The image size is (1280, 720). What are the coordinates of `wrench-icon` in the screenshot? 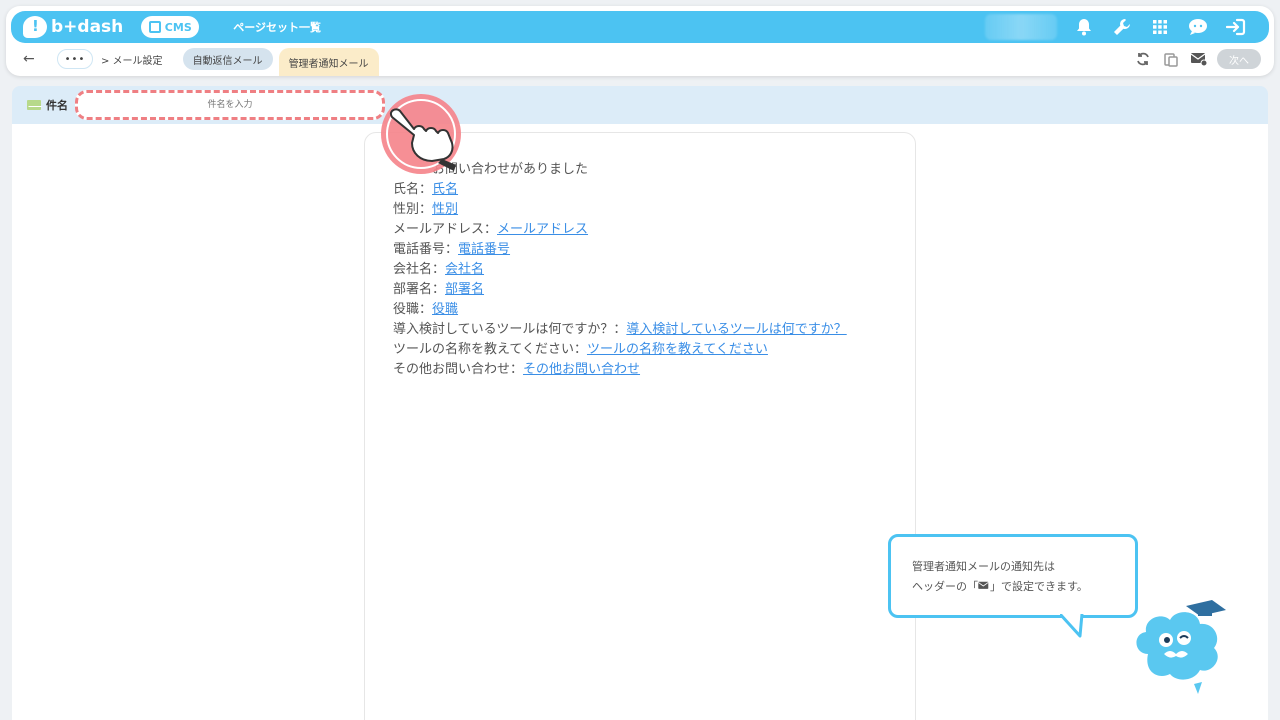 It's located at (1122, 27).